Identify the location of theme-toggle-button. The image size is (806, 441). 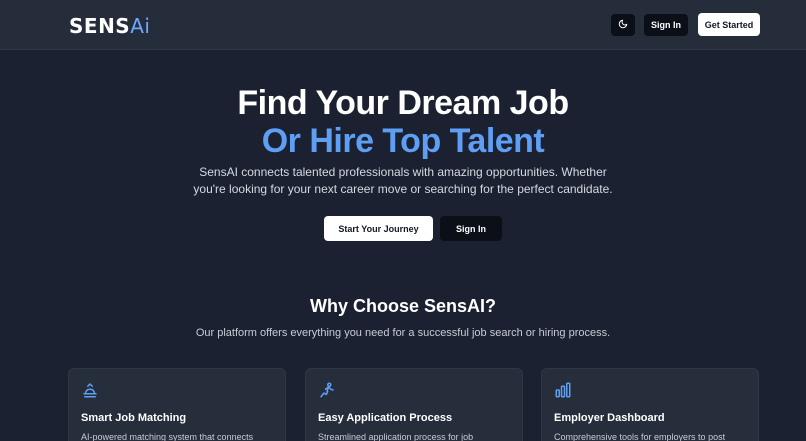
(623, 25).